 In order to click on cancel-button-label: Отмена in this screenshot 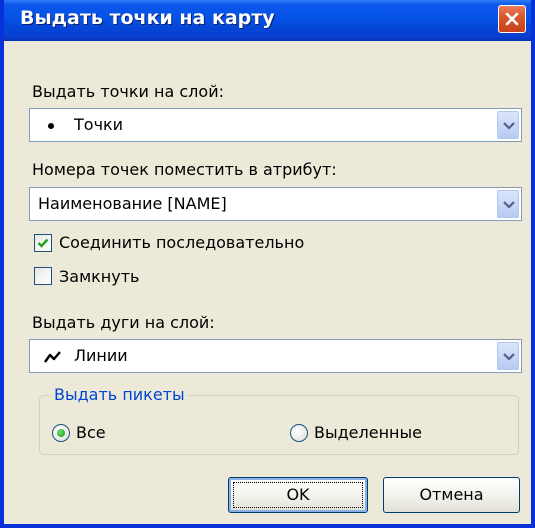, I will do `click(451, 494)`.